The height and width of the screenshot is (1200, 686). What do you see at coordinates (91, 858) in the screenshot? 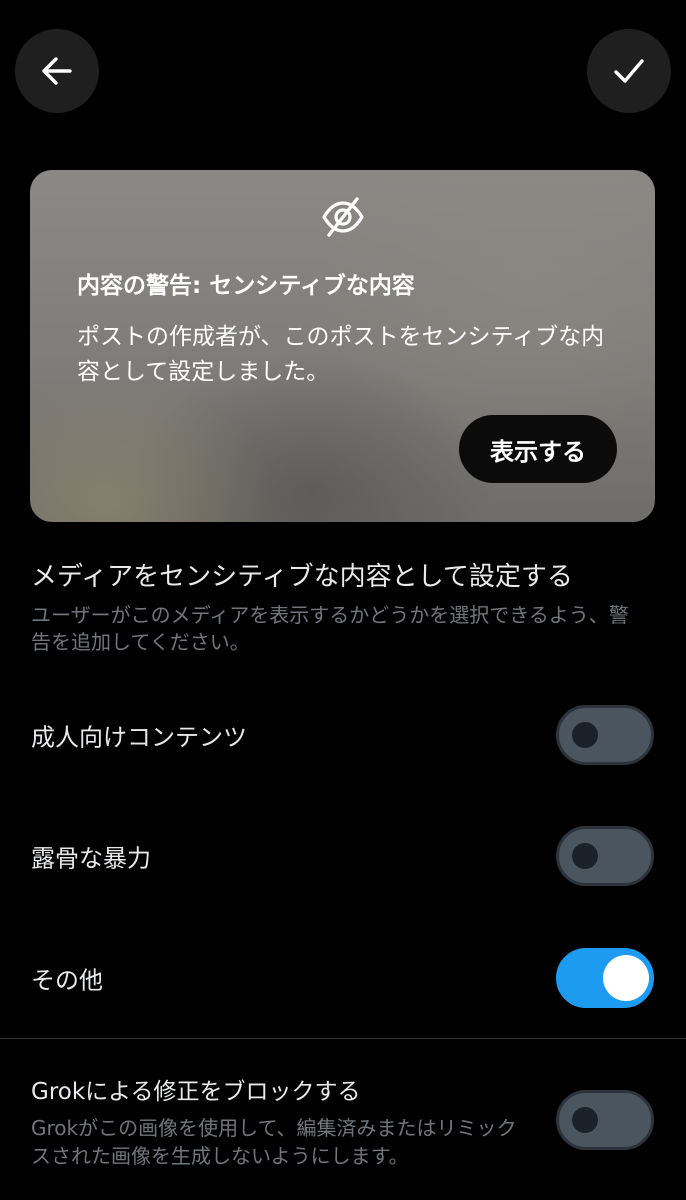
I see `option-label-graphic-violence: 露骨な暴力` at bounding box center [91, 858].